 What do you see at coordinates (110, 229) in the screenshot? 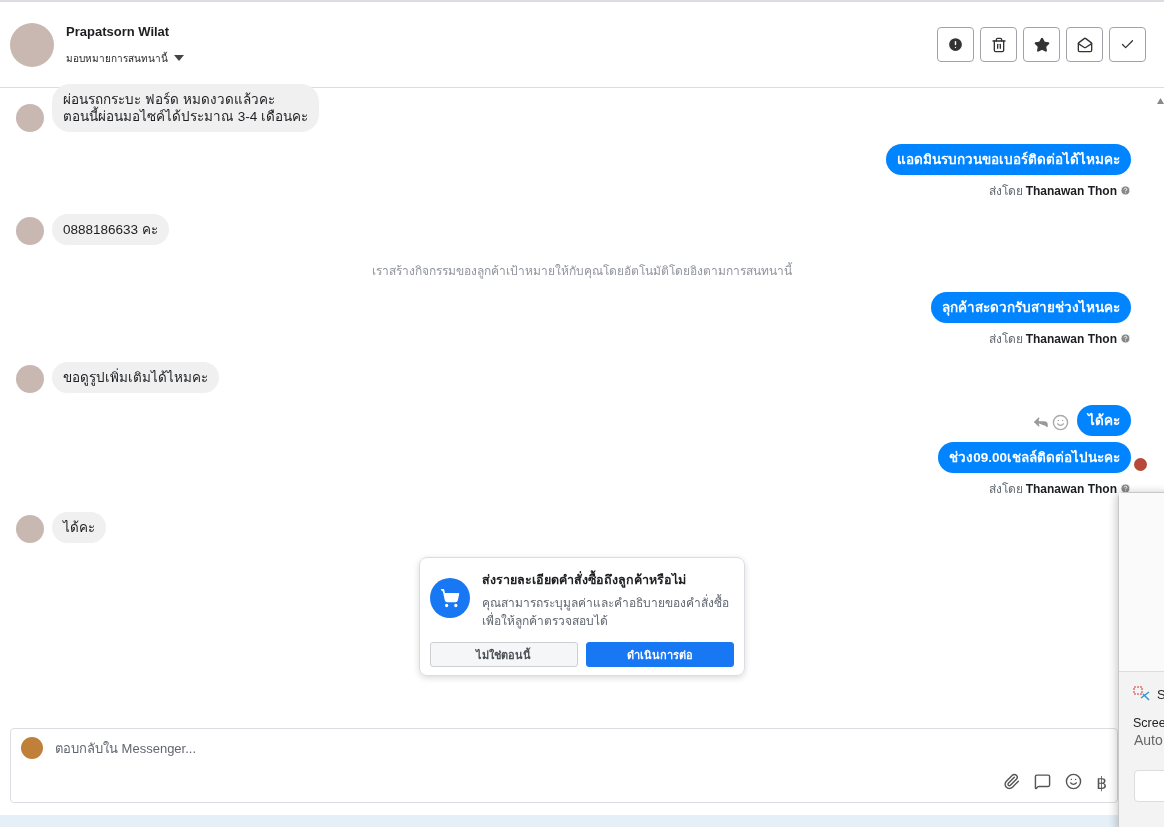
I see `message-bubble: 0888186633 คะ` at bounding box center [110, 229].